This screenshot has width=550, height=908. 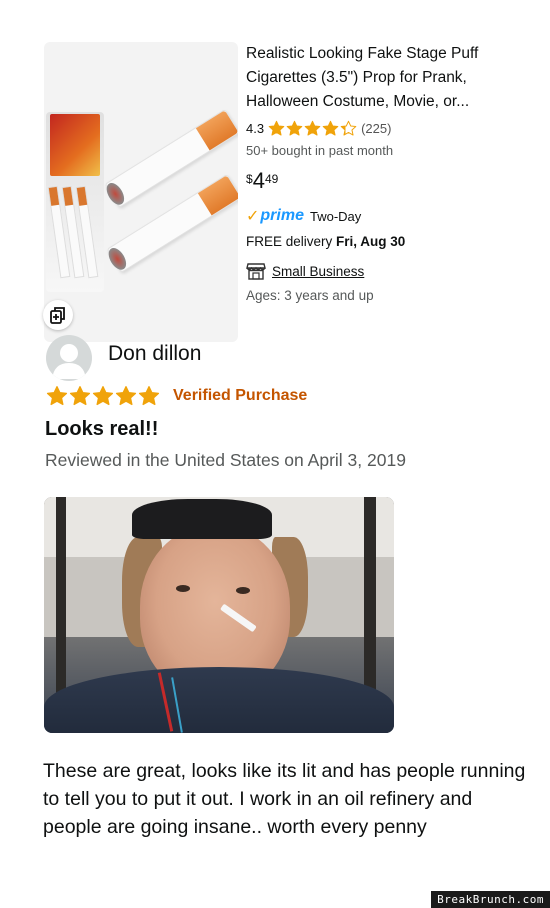 What do you see at coordinates (271, 179) in the screenshot?
I see `price-fraction: 49` at bounding box center [271, 179].